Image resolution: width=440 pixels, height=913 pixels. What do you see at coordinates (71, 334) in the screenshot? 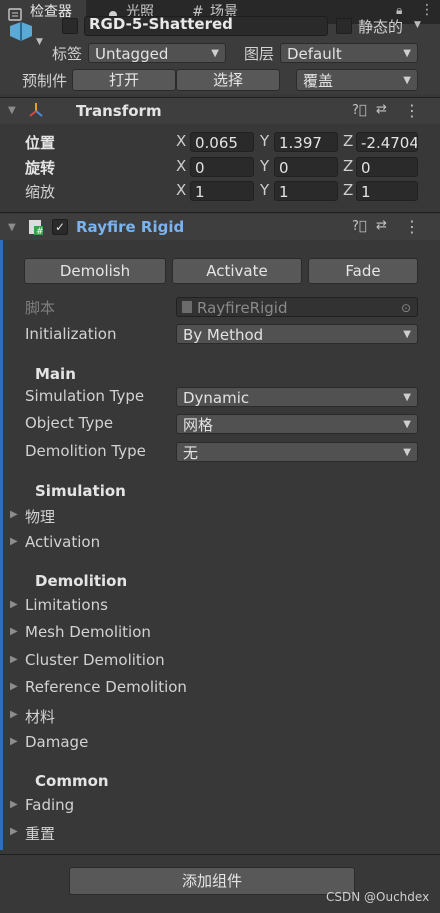
I see `initialization-label: Initialization` at bounding box center [71, 334].